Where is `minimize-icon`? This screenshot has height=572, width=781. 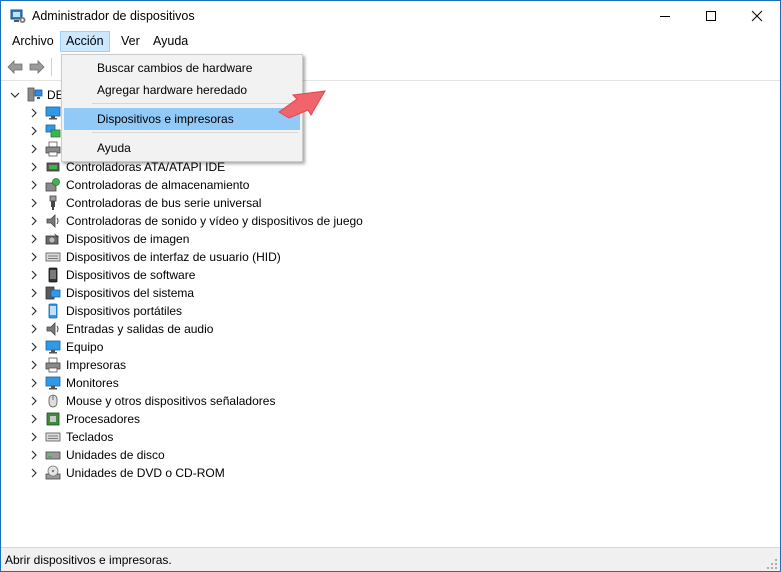
minimize-icon is located at coordinates (665, 16).